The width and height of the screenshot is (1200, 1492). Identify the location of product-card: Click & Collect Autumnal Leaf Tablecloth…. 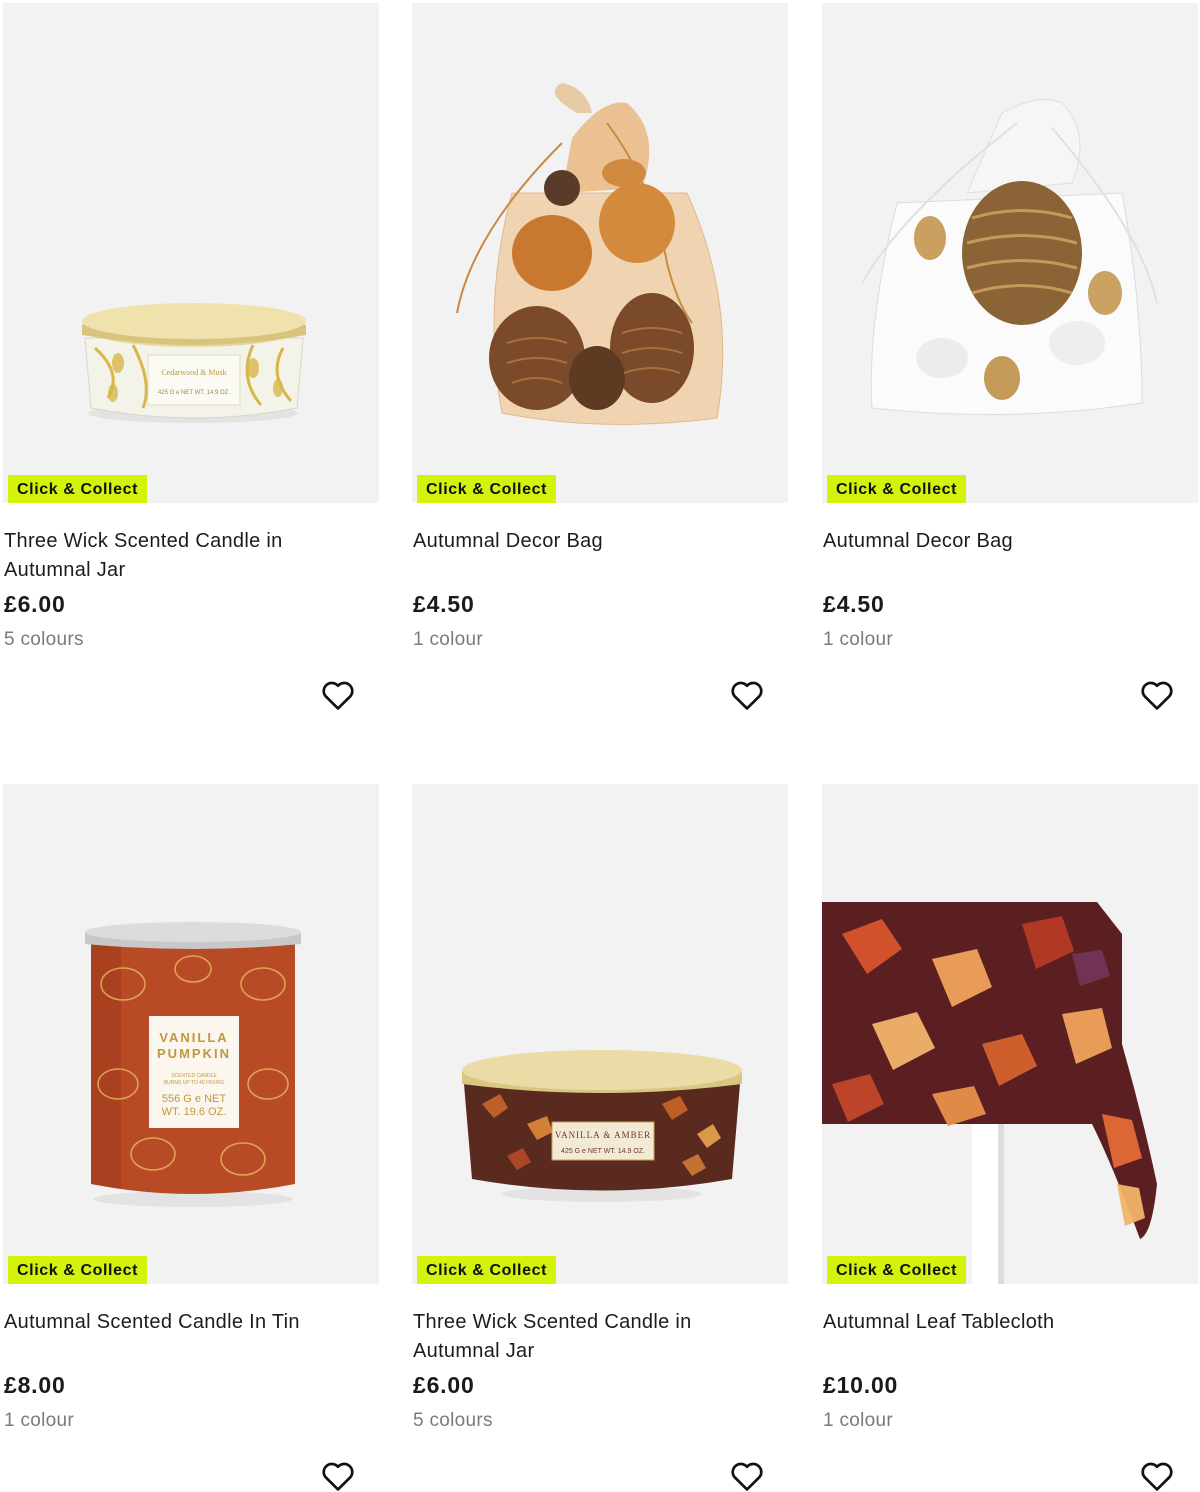
(1010, 1137).